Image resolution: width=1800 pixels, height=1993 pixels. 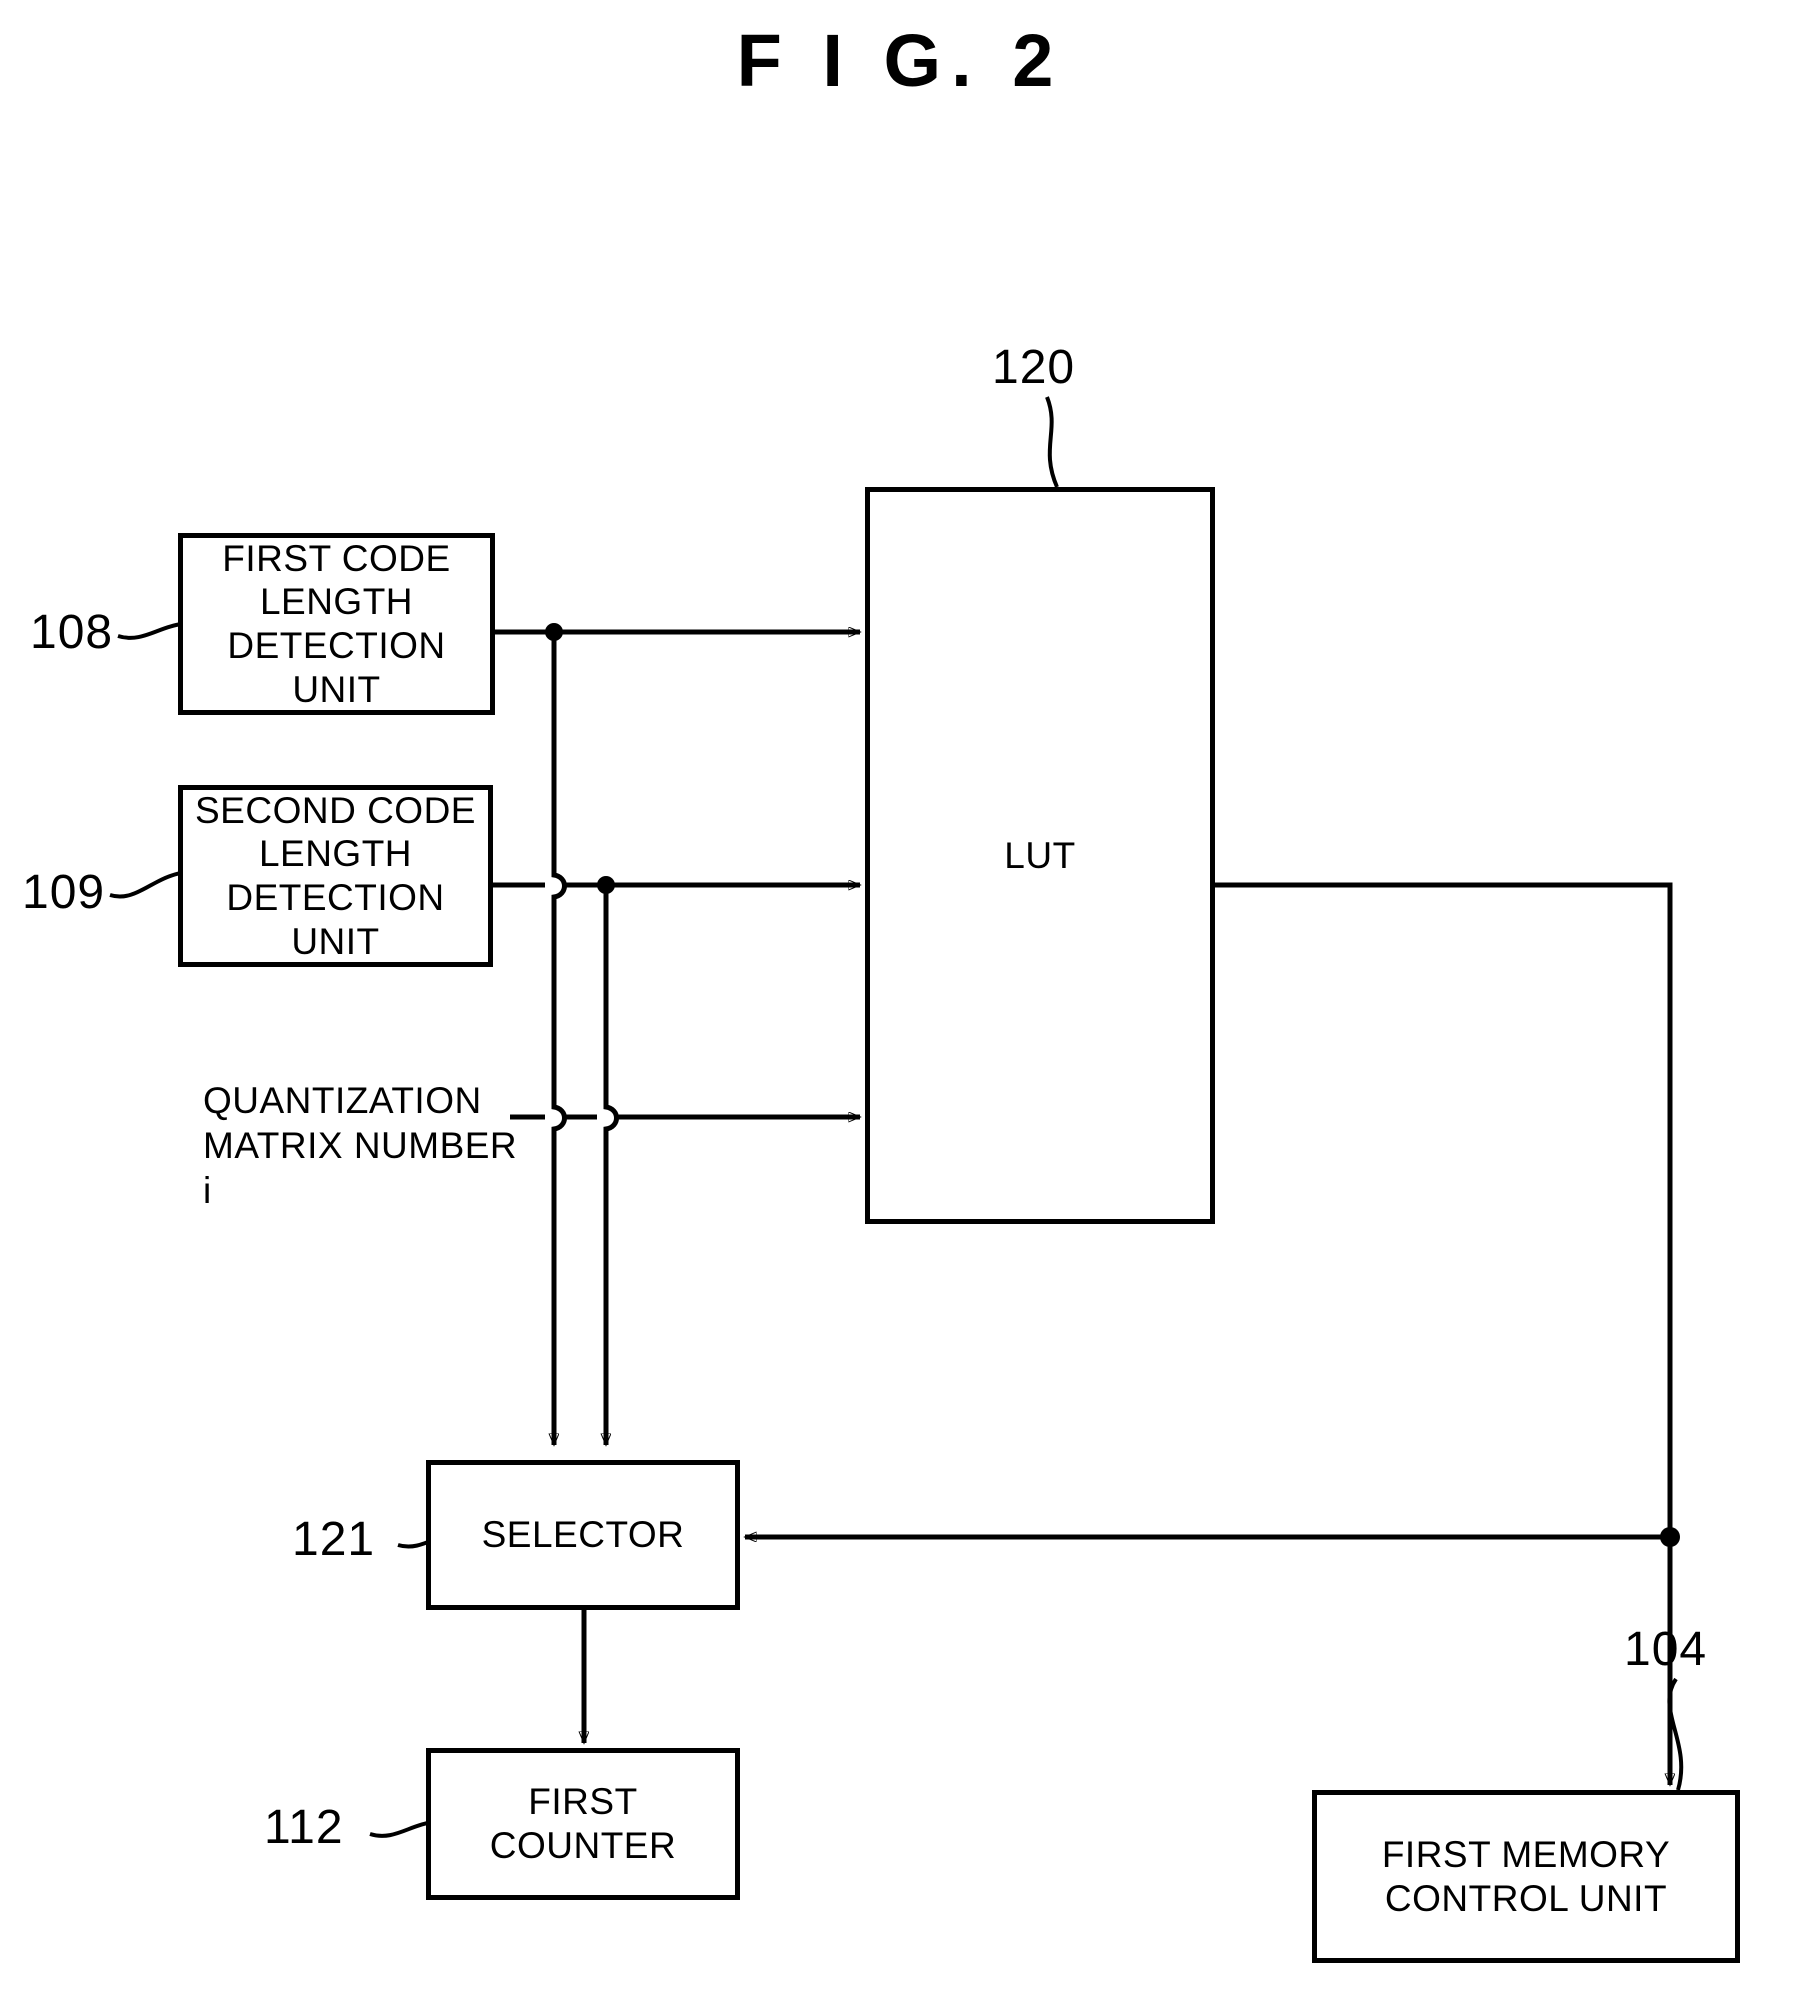 What do you see at coordinates (336, 558) in the screenshot?
I see `block-108-line1: FIRST CODE` at bounding box center [336, 558].